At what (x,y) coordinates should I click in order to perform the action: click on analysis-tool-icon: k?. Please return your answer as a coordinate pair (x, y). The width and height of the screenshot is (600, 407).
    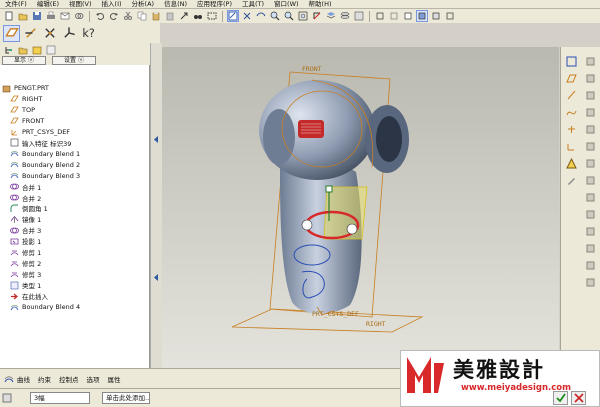
    Looking at the image, I should click on (87, 33).